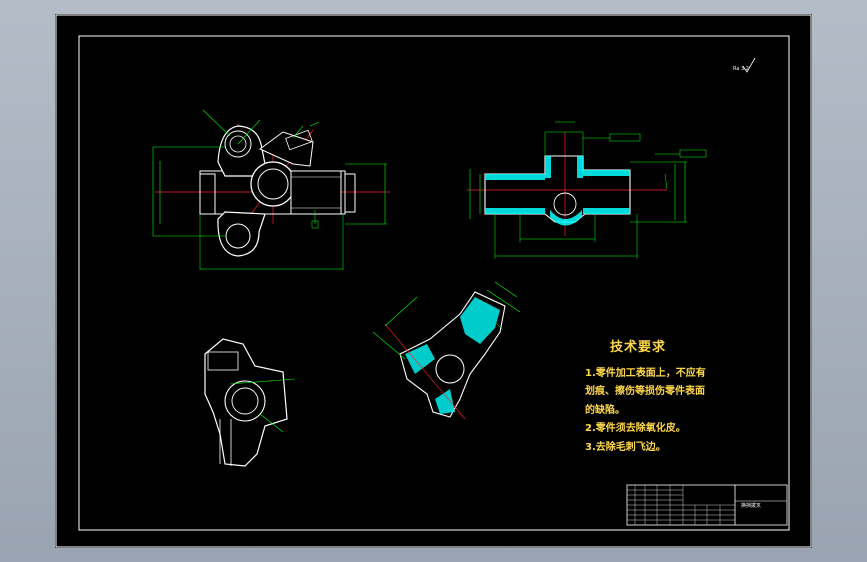 The height and width of the screenshot is (562, 867). What do you see at coordinates (271, 189) in the screenshot?
I see `front-view` at bounding box center [271, 189].